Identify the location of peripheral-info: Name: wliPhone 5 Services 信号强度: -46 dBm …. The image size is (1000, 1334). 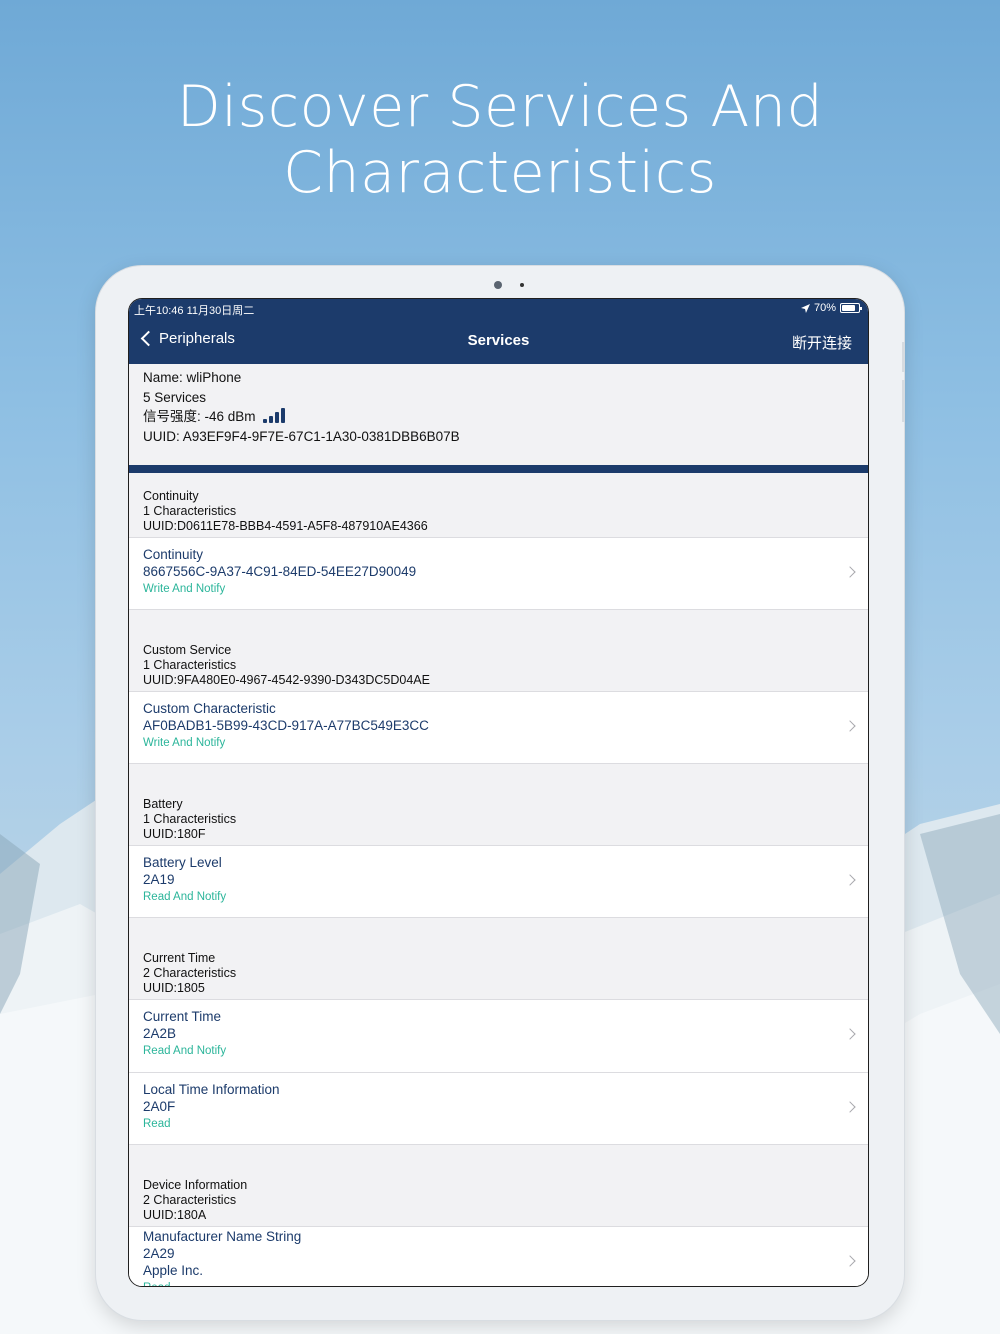
(498, 414).